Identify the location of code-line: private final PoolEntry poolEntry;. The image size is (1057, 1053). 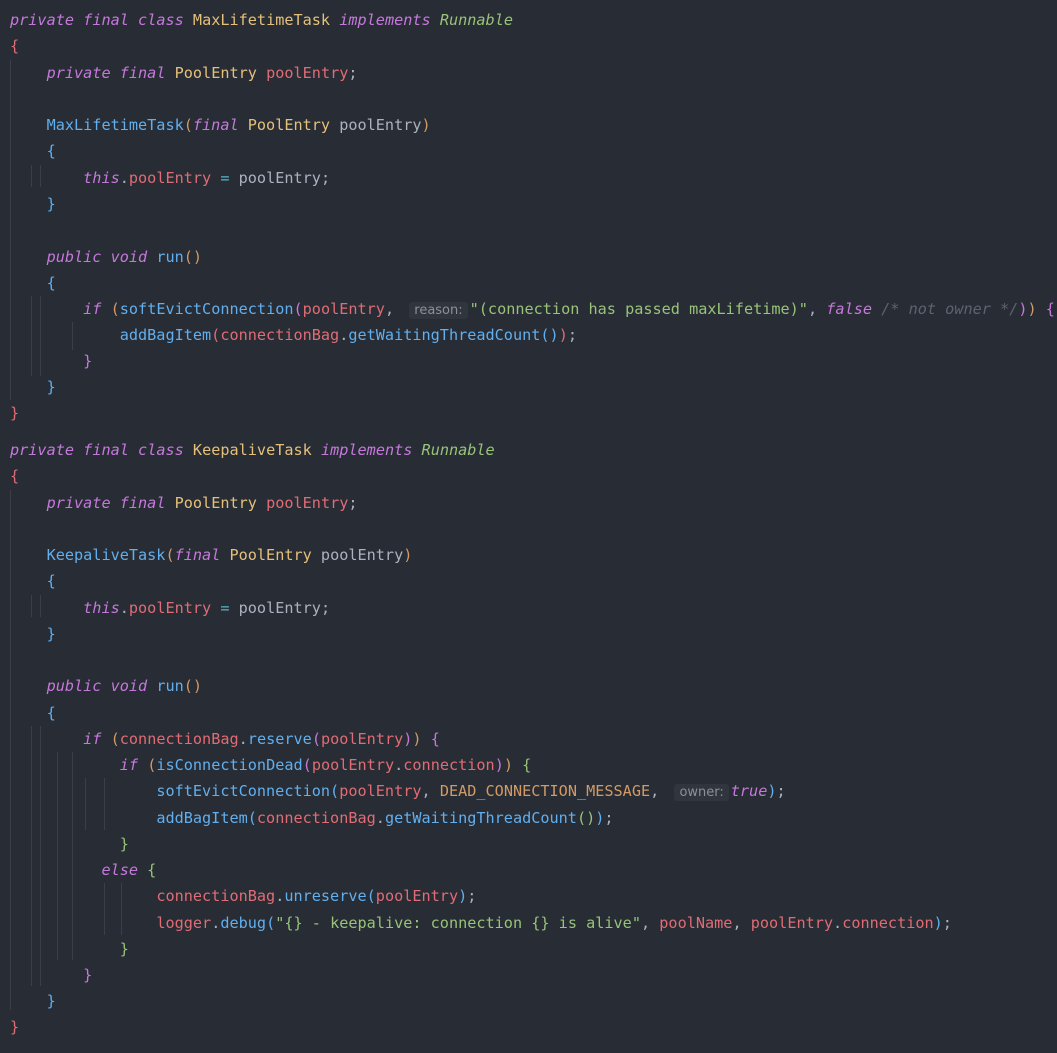
(184, 503).